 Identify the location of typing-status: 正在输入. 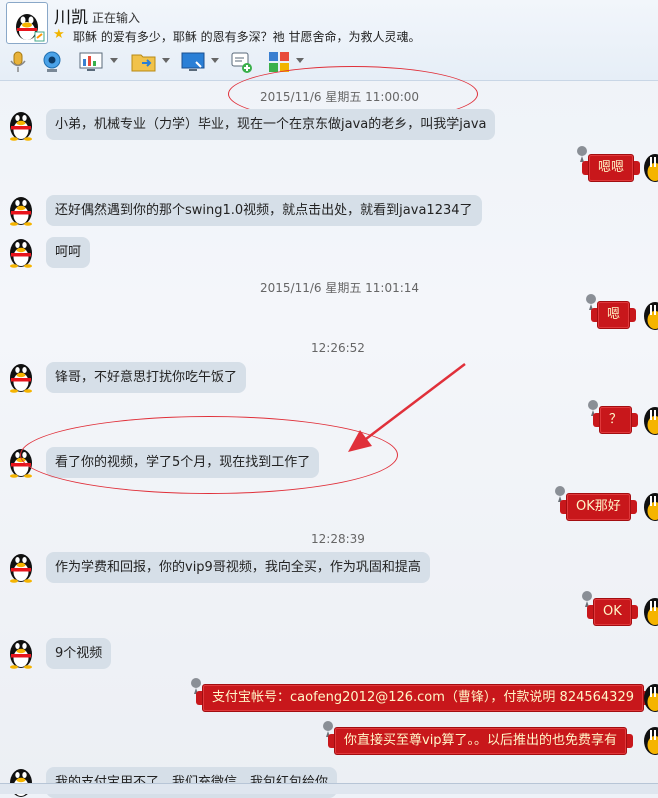
(116, 17).